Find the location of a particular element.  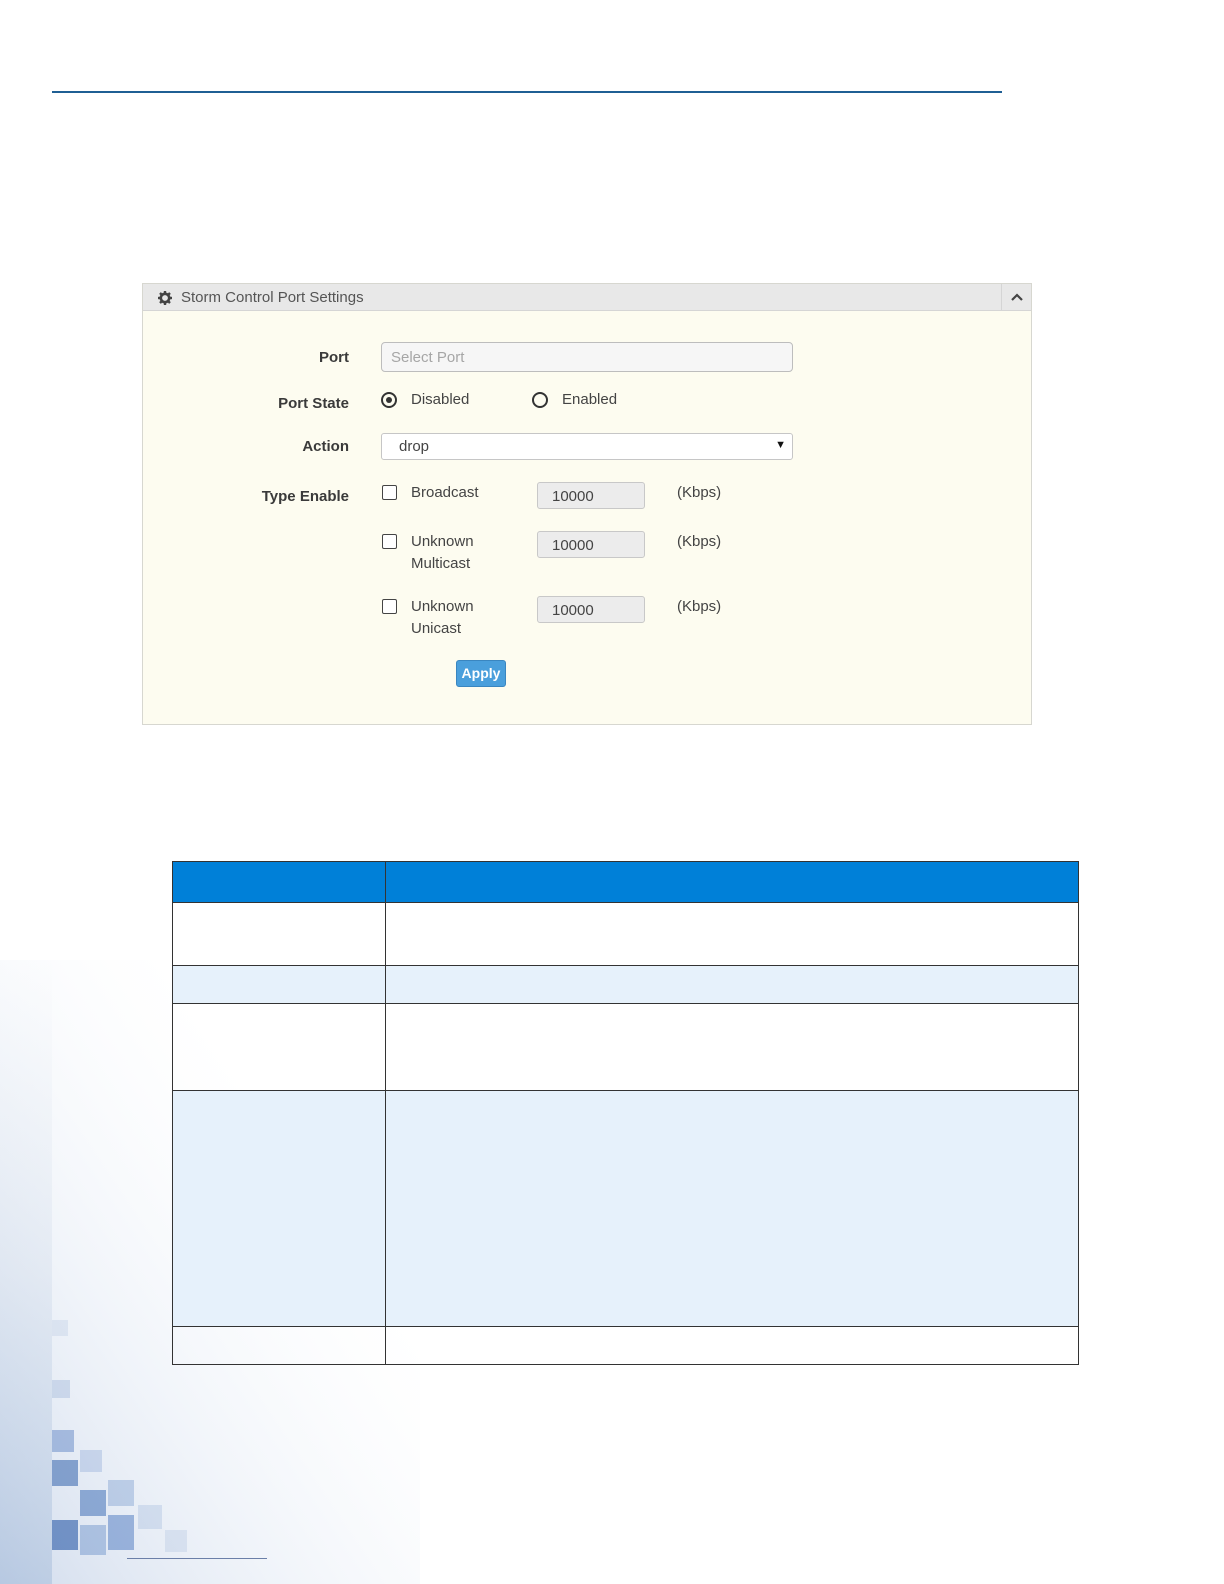

port-state-enabled-label: Enabled is located at coordinates (589, 399).